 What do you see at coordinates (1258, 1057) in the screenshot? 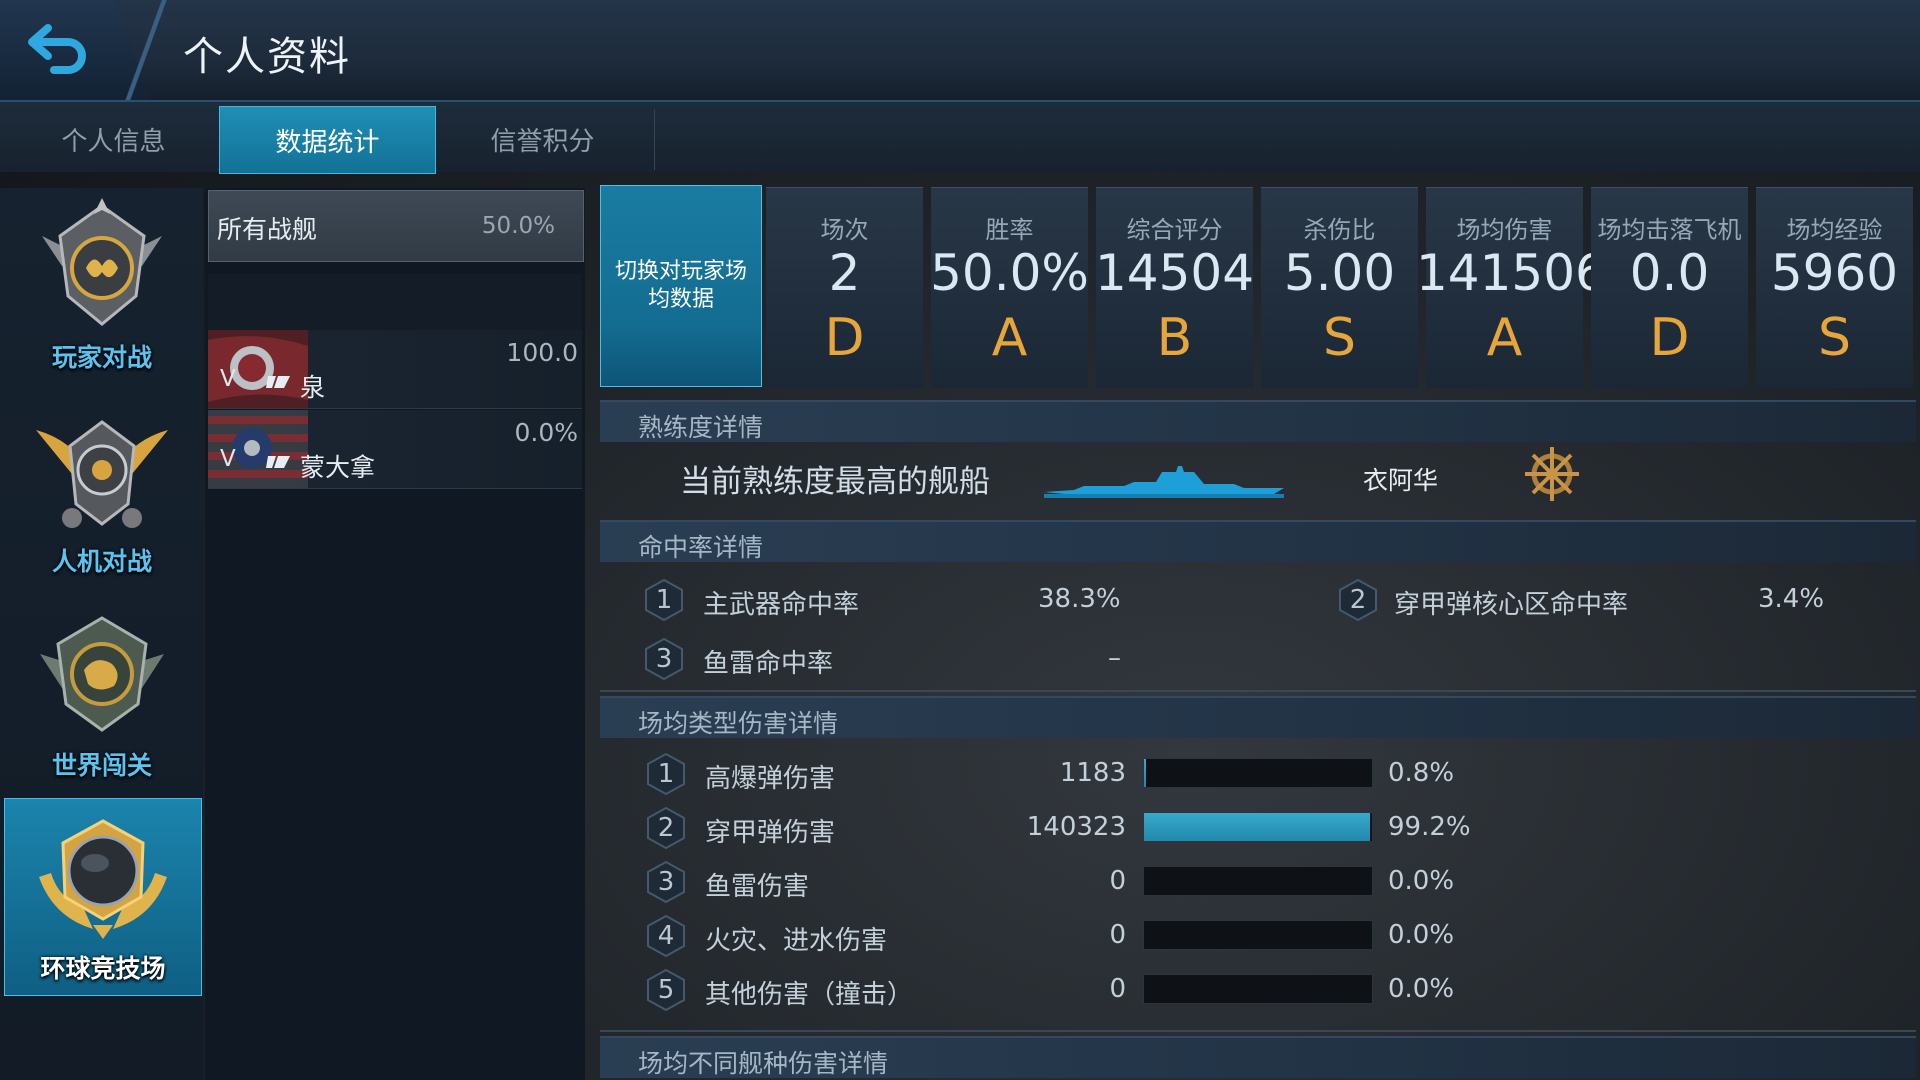
I see `section-shiptype-damage-header: 场均不同舰种伤害详情` at bounding box center [1258, 1057].